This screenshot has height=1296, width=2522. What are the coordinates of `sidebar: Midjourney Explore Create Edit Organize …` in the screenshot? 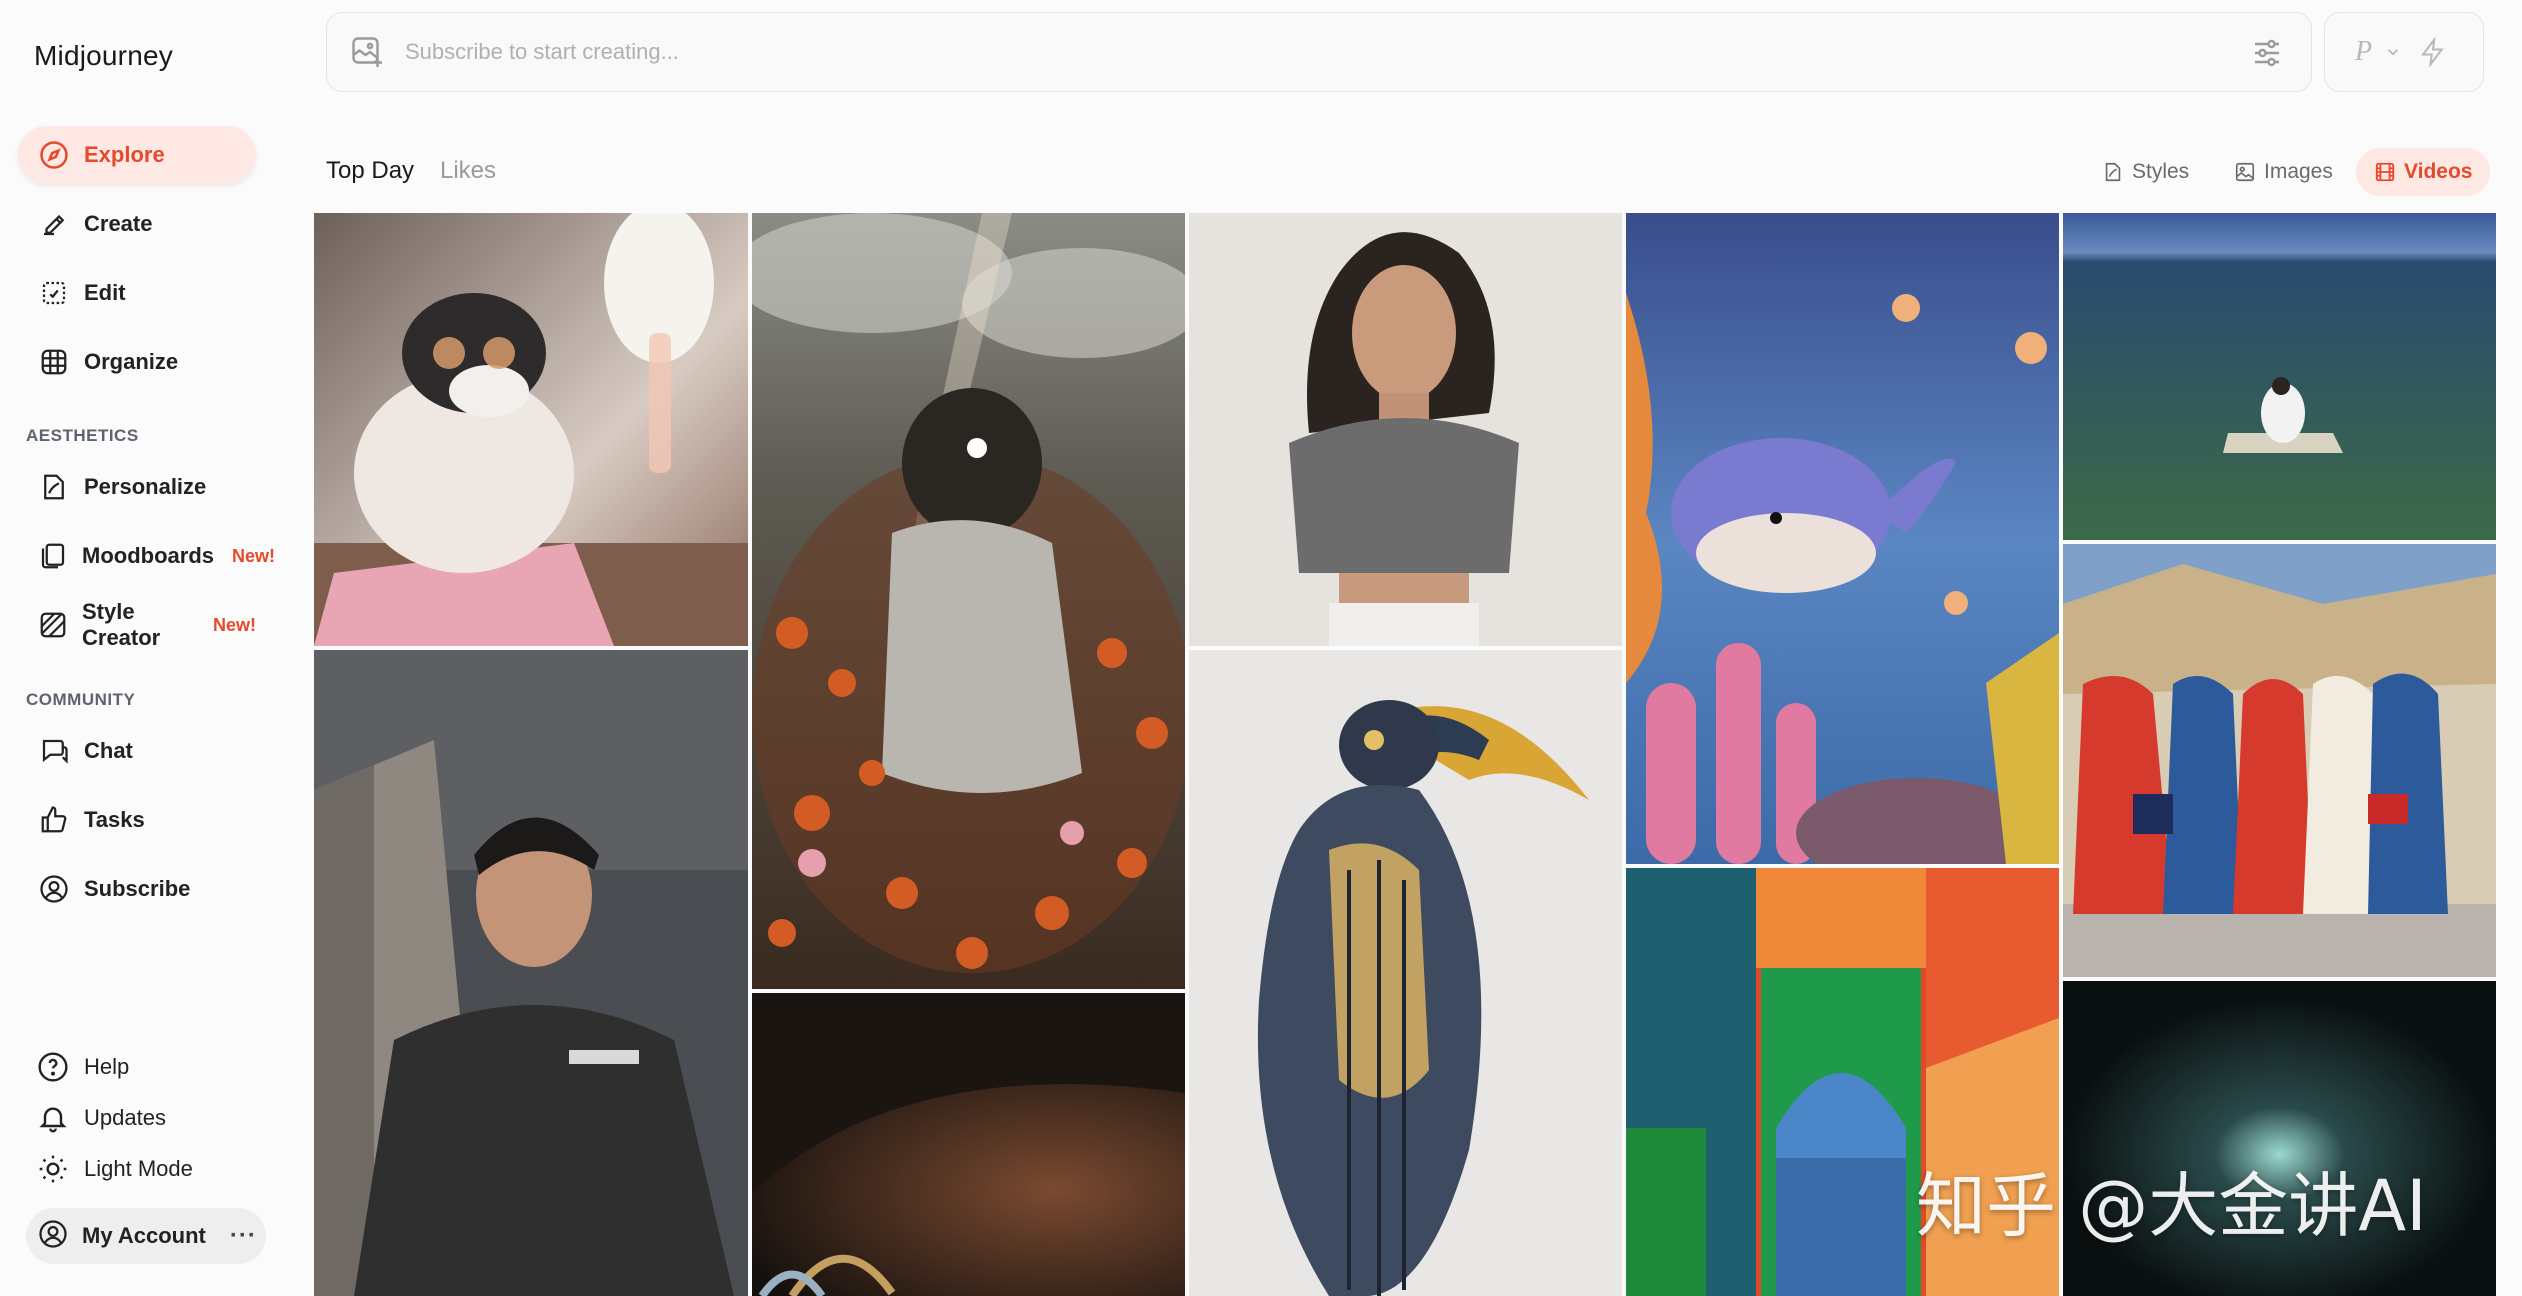 It's located at (150, 648).